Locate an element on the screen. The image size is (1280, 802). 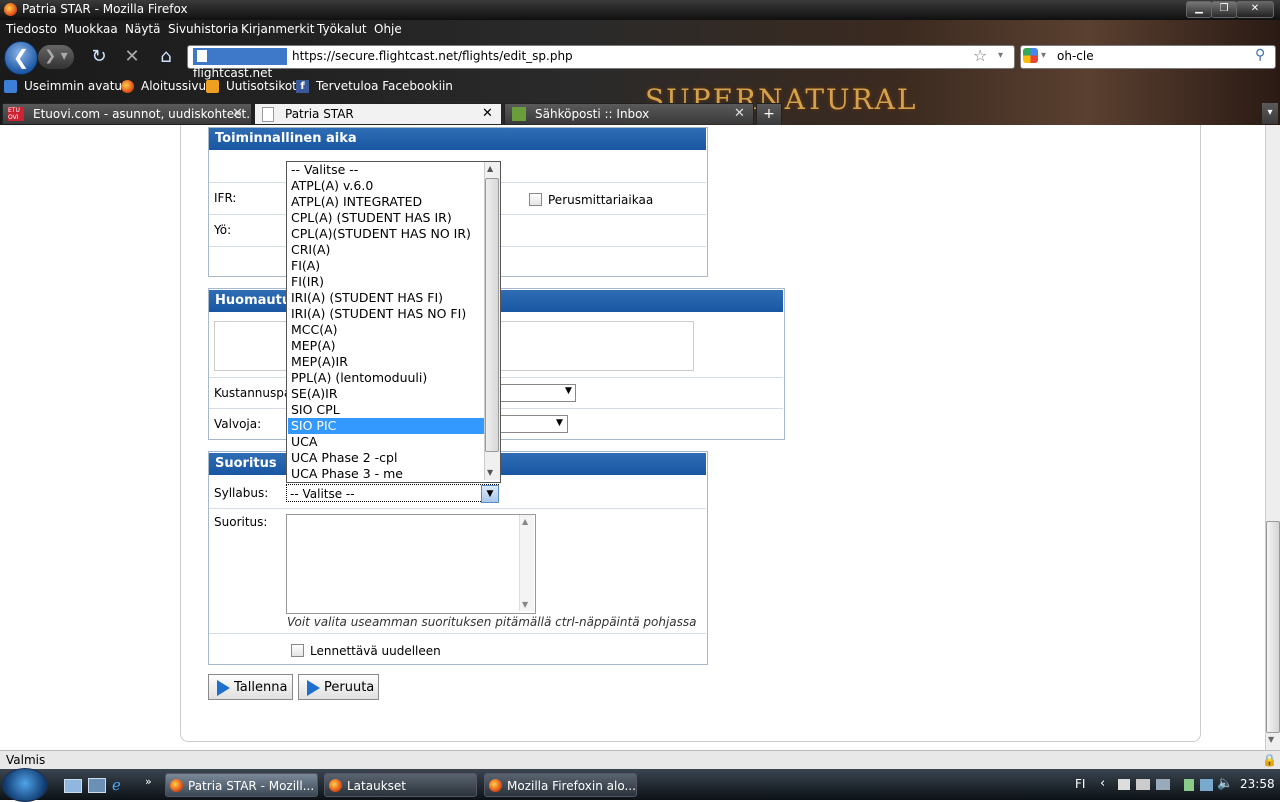
tab-list-button: ▾ is located at coordinates (1270, 113).